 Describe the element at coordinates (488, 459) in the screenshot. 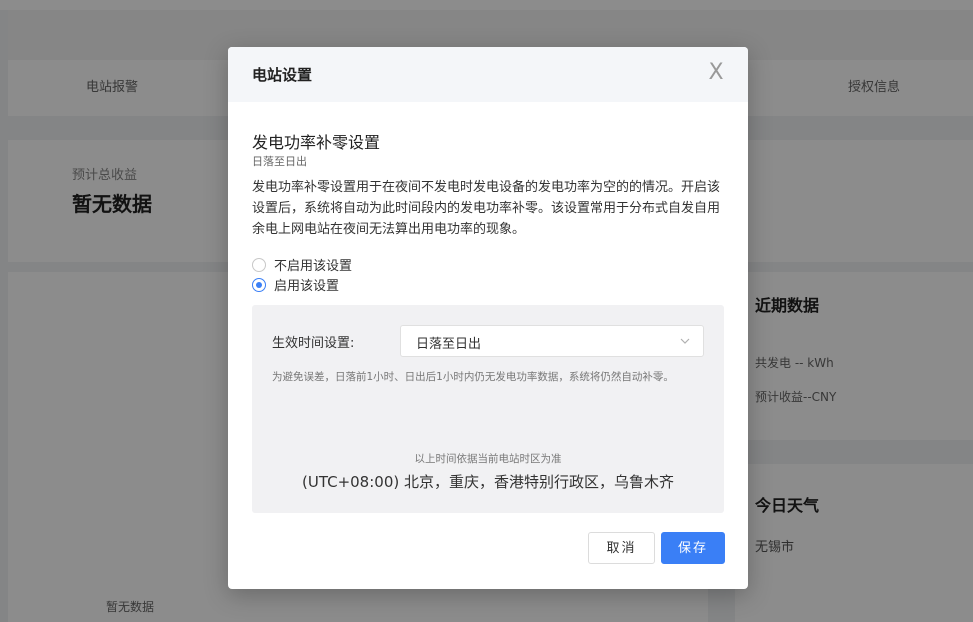

I see `timezone-note: 以上时间依据当前电站时区为准` at that location.